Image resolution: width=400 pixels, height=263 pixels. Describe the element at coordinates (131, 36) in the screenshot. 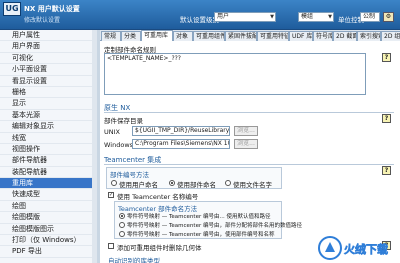

I see `tab: 分类` at that location.